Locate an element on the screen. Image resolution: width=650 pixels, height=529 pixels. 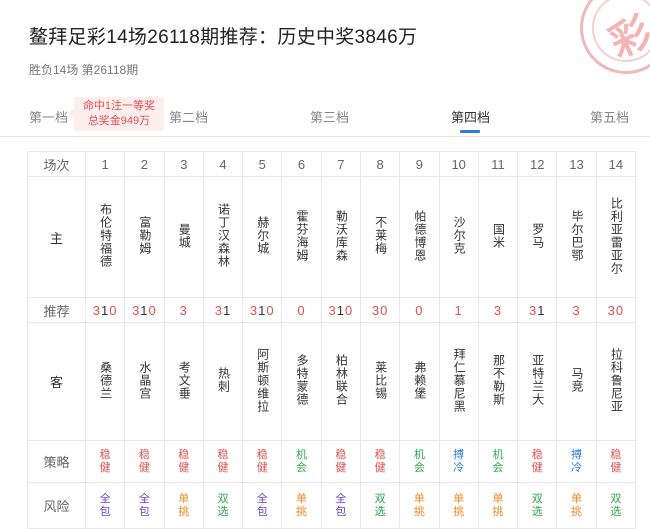
away-team-name: 柏林联合 is located at coordinates (341, 380).